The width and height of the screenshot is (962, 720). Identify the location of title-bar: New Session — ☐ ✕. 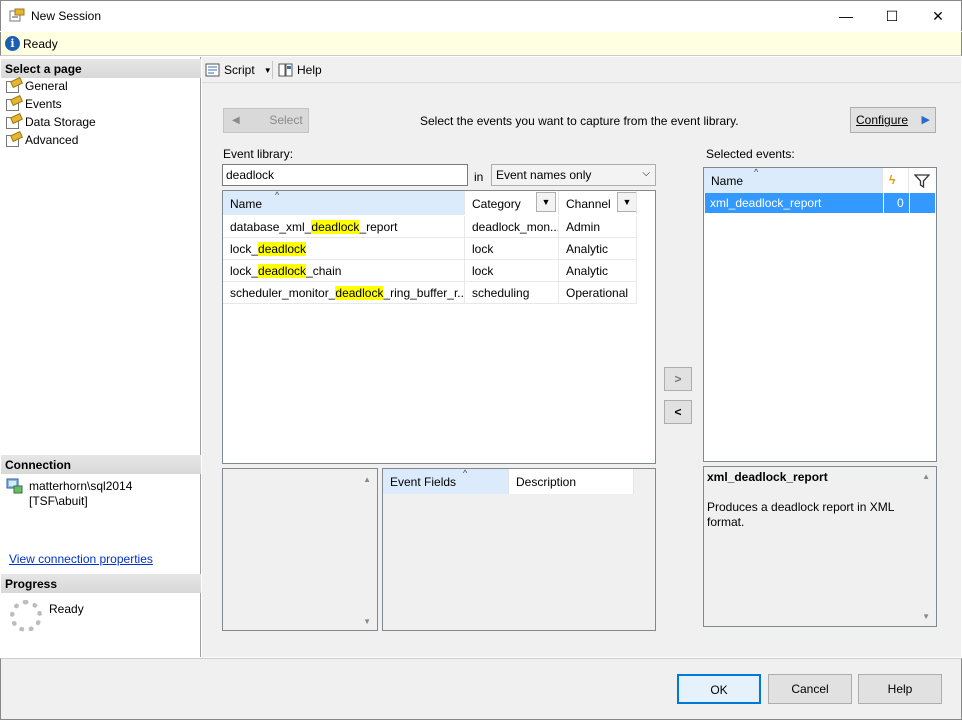
(481, 15).